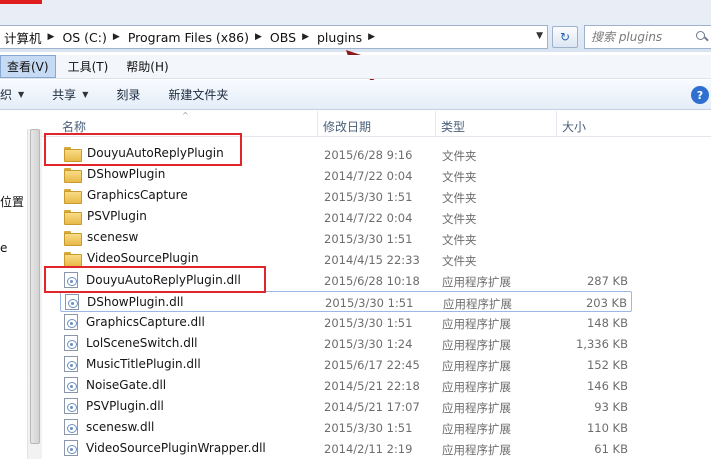 This screenshot has width=711, height=471. What do you see at coordinates (368, 344) in the screenshot?
I see `file-date: 2015/3/30 1:24` at bounding box center [368, 344].